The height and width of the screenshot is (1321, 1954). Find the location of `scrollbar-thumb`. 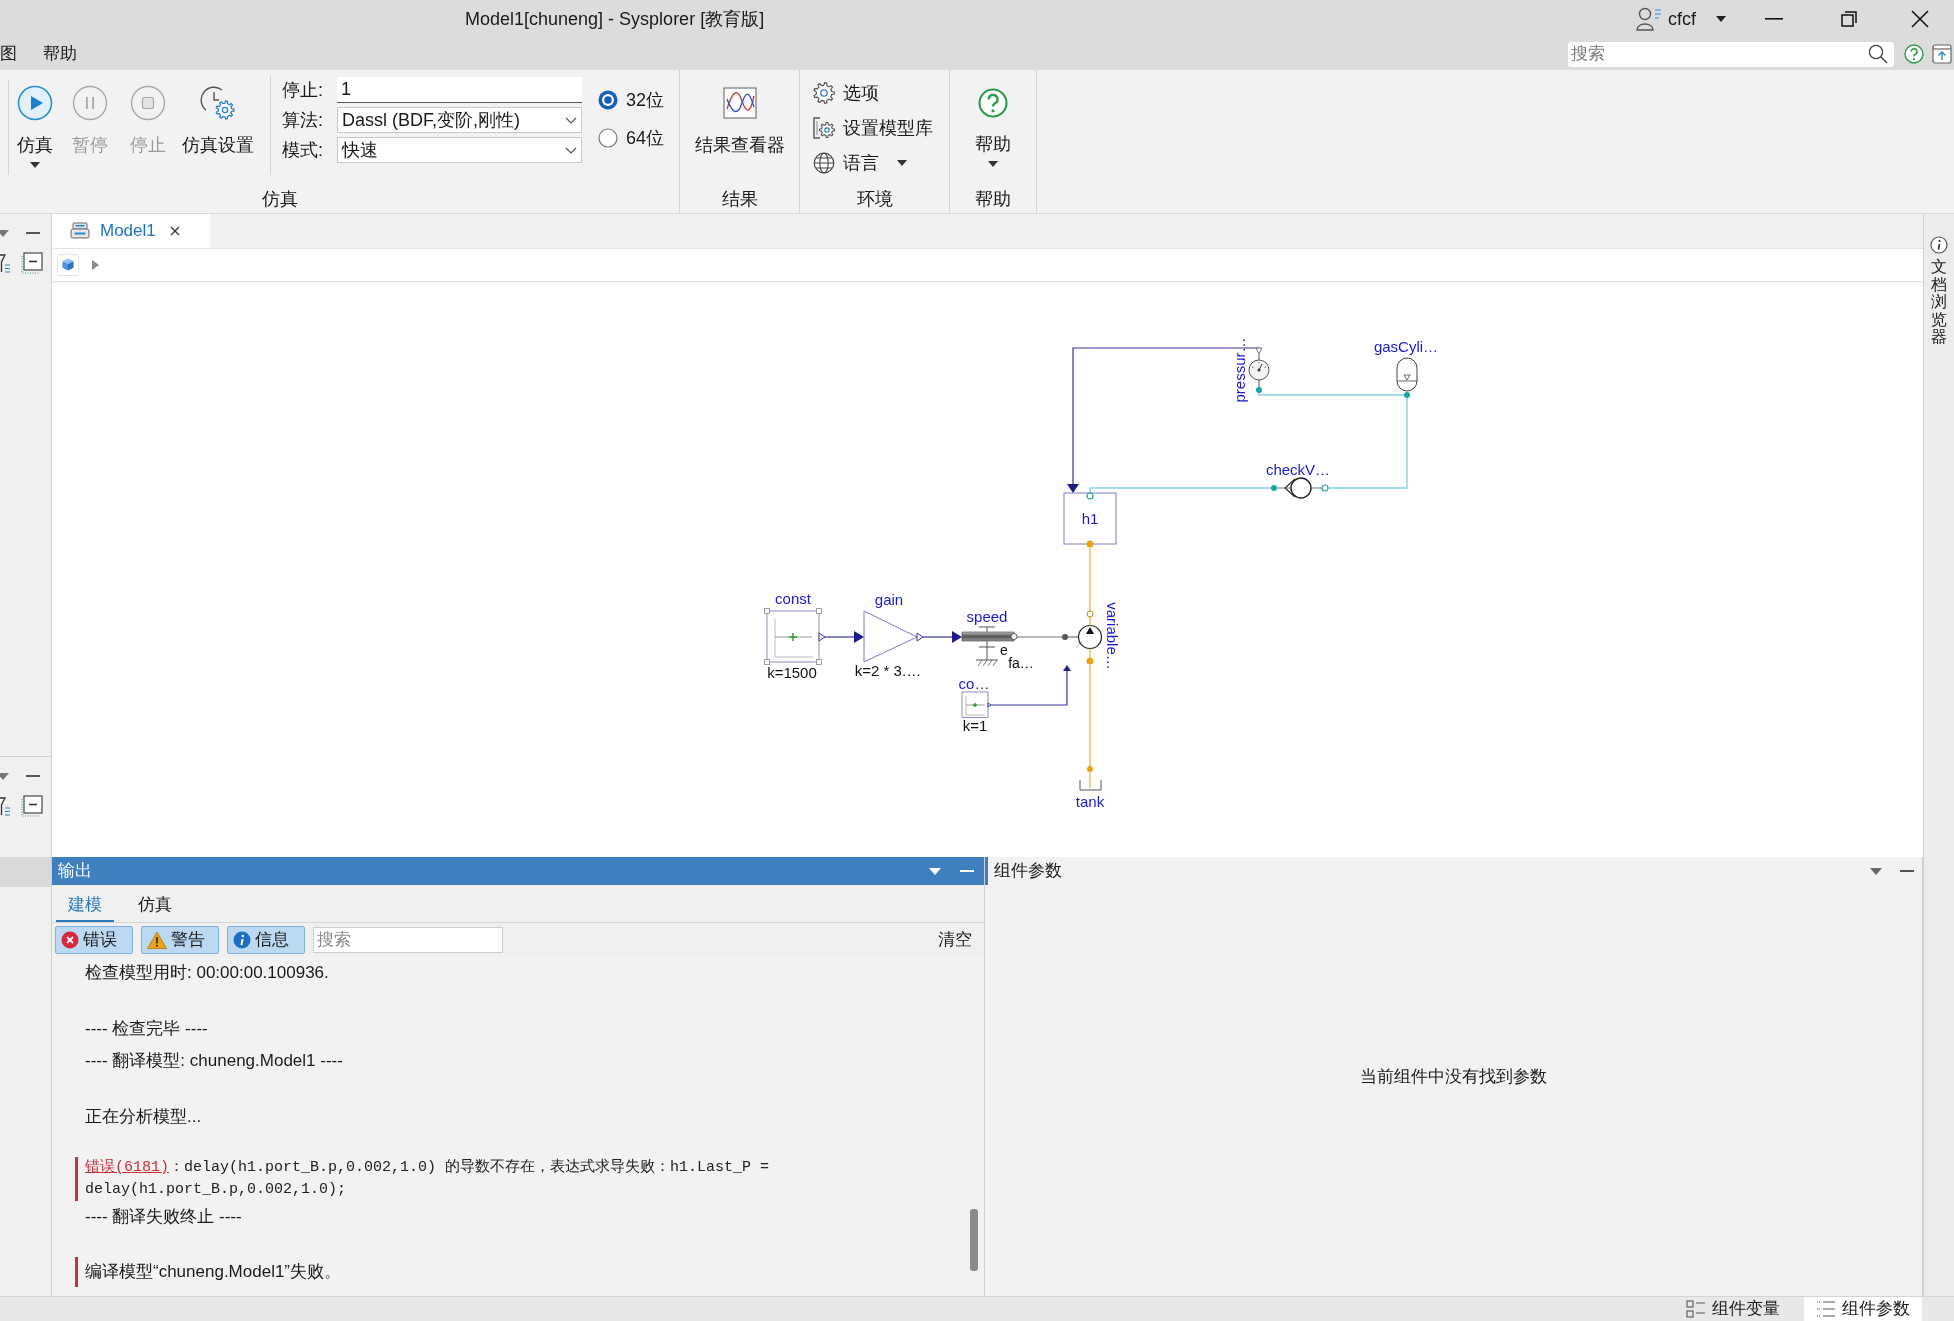

scrollbar-thumb is located at coordinates (974, 1240).